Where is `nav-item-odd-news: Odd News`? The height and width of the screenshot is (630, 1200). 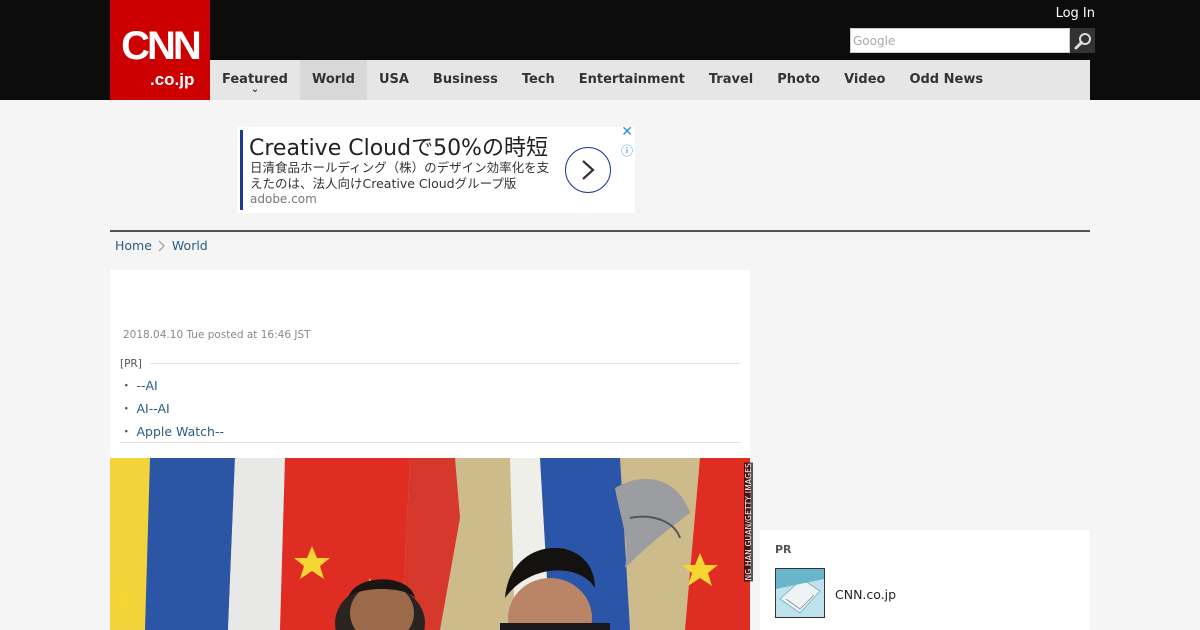 nav-item-odd-news: Odd News is located at coordinates (946, 80).